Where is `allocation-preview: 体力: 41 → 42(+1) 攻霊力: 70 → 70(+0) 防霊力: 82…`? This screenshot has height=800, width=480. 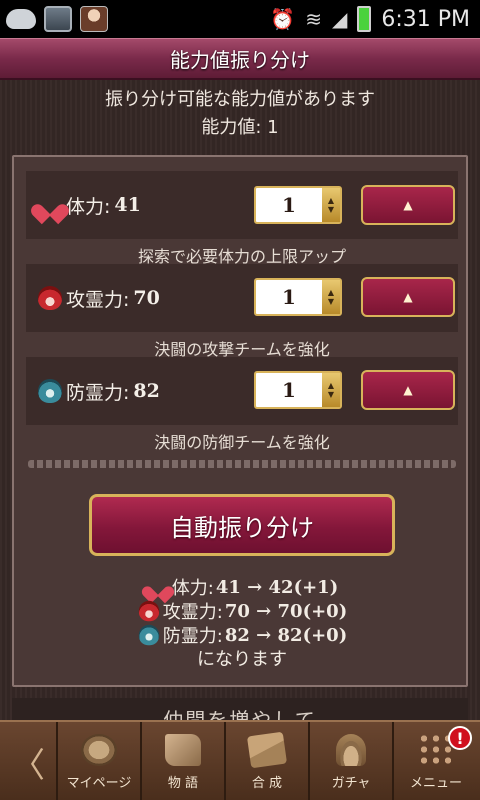 allocation-preview: 体力: 41 → 42(+1) 攻霊力: 70 → 70(+0) 防霊力: 82… is located at coordinates (242, 624).